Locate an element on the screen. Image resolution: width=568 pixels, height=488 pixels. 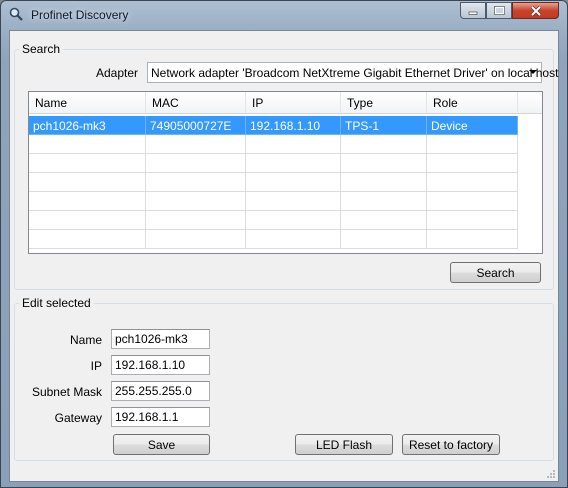
minimize-button is located at coordinates (473, 10).